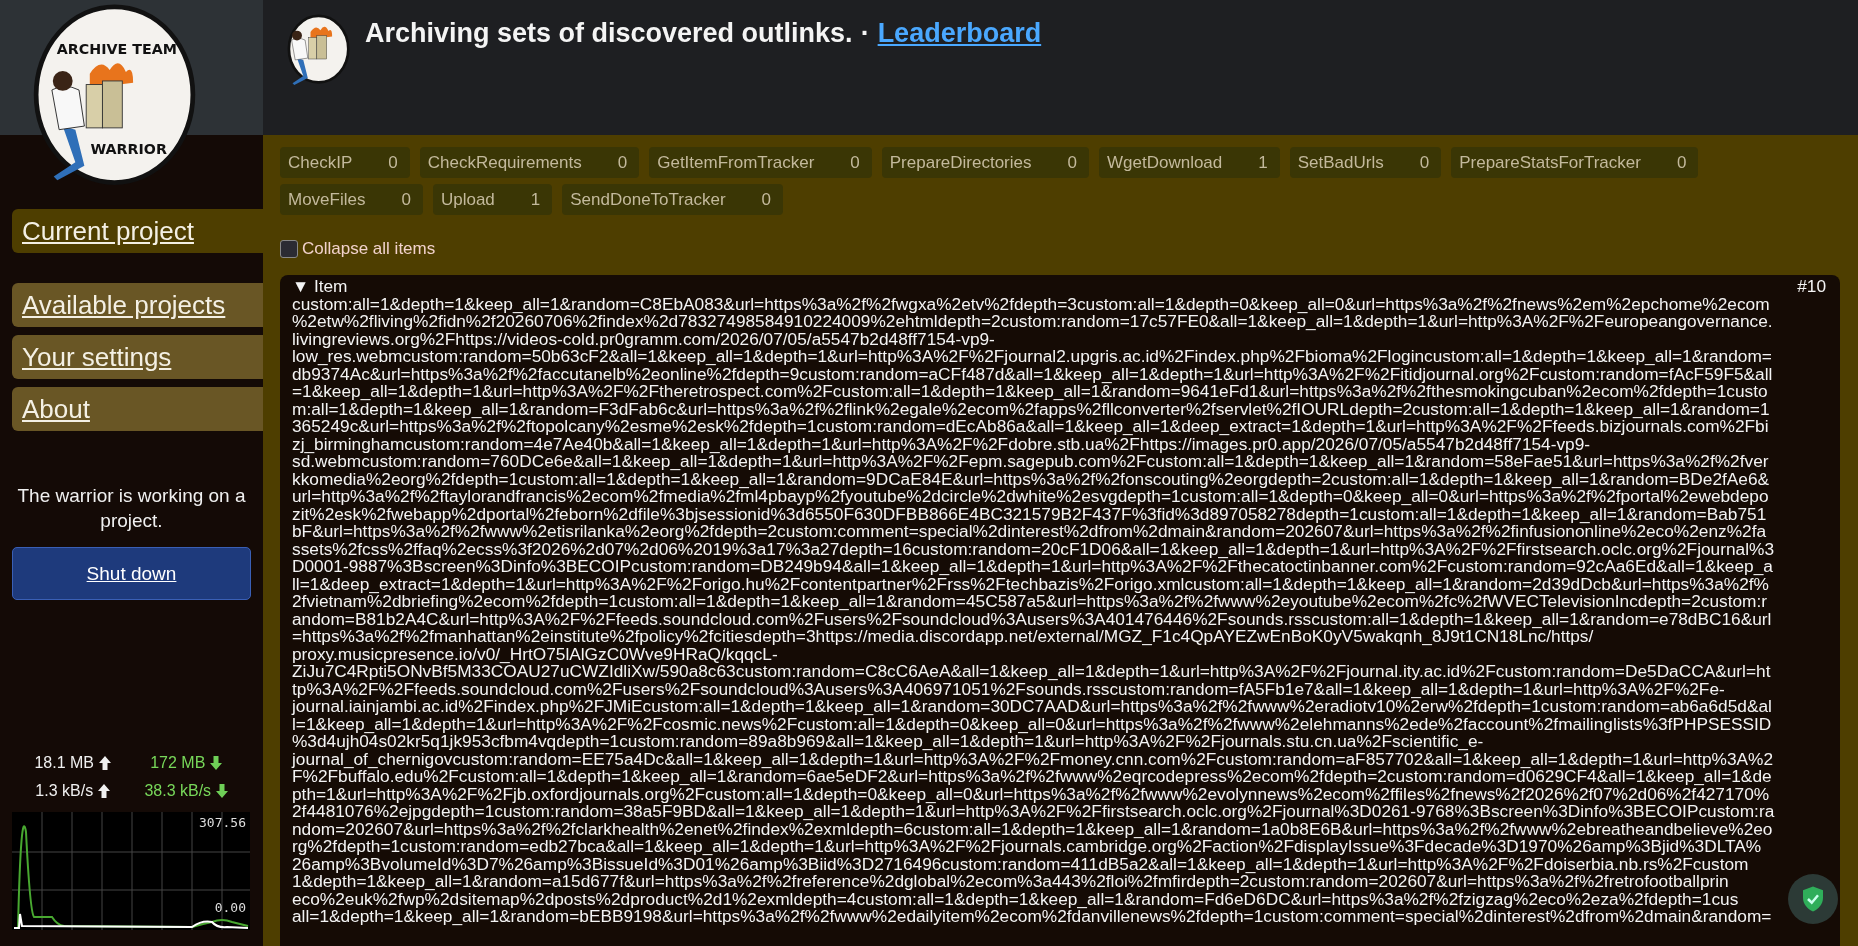  I want to click on log-line: eco%2euk%2fwp%2dsitemap%2dposts%2dproduct%2d1%2exmldepth=4custom:all=1&depth=1&keep_all=1&random=Fd6eD6DC&url=https%3a%2f%2fzigzag%2eco%2eza%2fdepth=1cus, so click(1016, 899).